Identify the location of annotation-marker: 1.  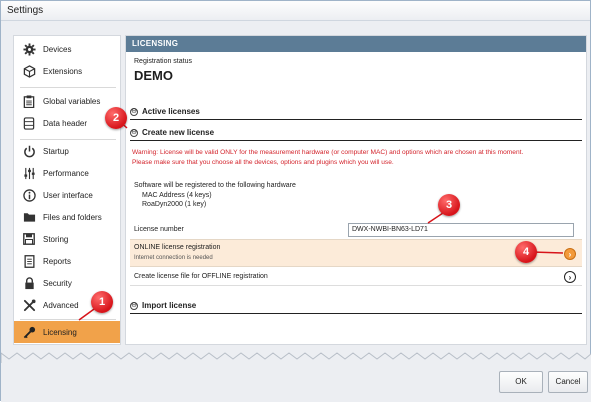
(102, 302).